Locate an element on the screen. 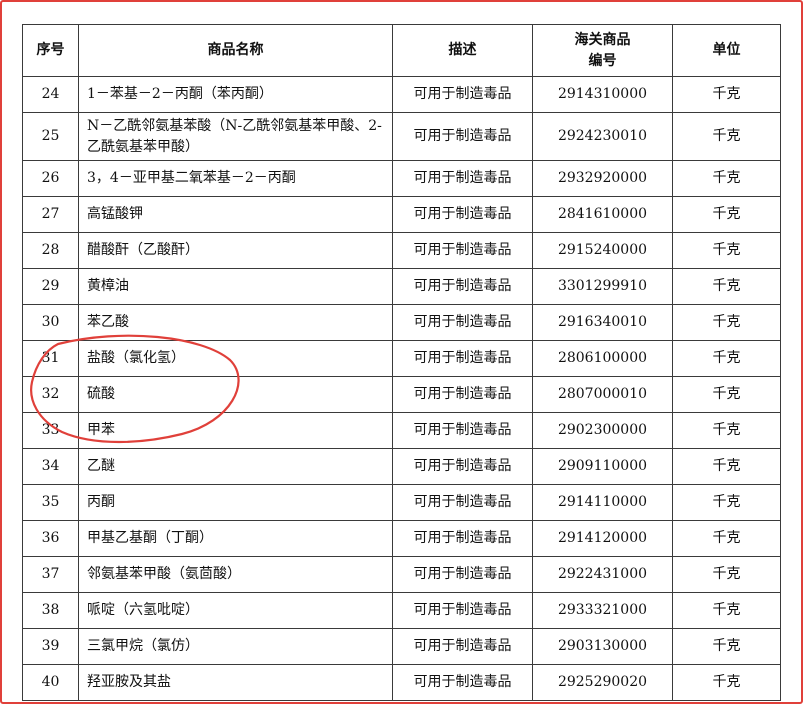 Image resolution: width=803 pixels, height=704 pixels. cell-name: 三氯甲烷（氯仿） is located at coordinates (235, 646).